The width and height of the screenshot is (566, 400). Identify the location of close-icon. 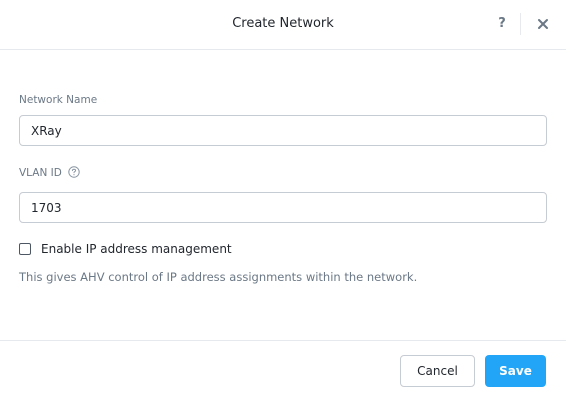
(543, 24).